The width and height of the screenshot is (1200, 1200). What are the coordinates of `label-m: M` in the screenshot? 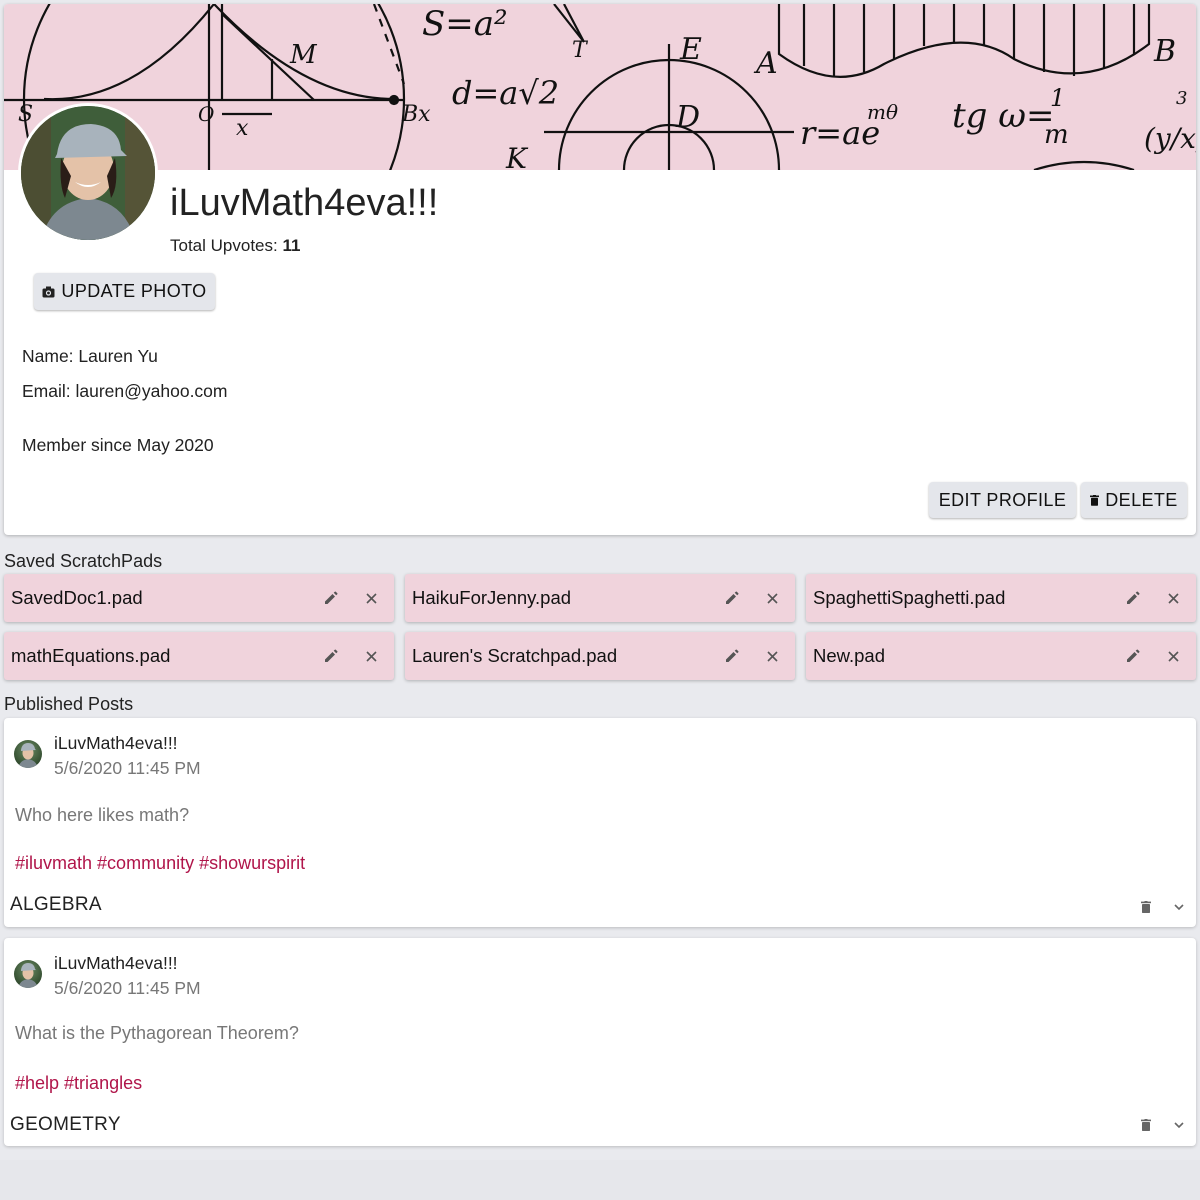 It's located at (303, 55).